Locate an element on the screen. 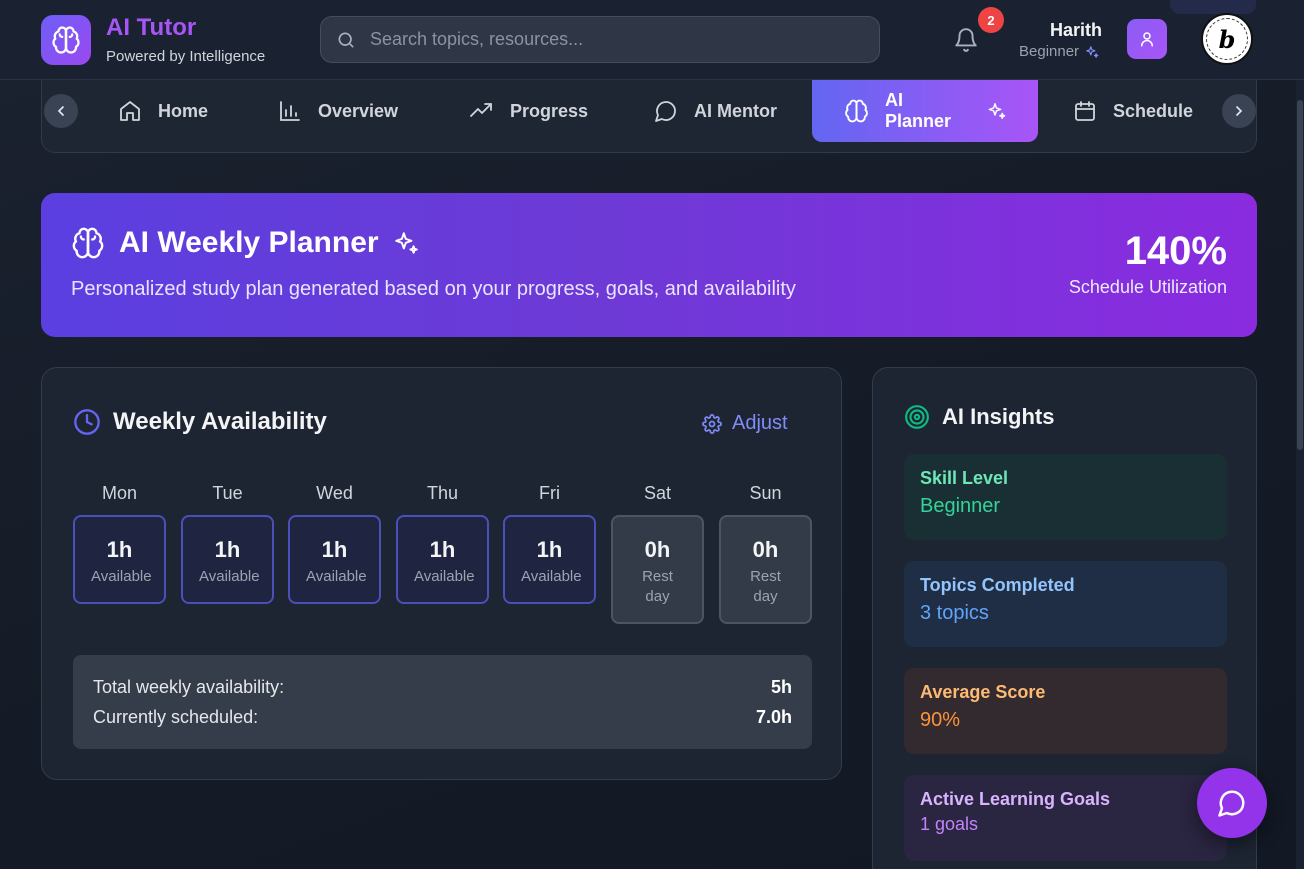 The image size is (1304, 869). scheduled-row: Currently scheduled: 7.0h is located at coordinates (442, 717).